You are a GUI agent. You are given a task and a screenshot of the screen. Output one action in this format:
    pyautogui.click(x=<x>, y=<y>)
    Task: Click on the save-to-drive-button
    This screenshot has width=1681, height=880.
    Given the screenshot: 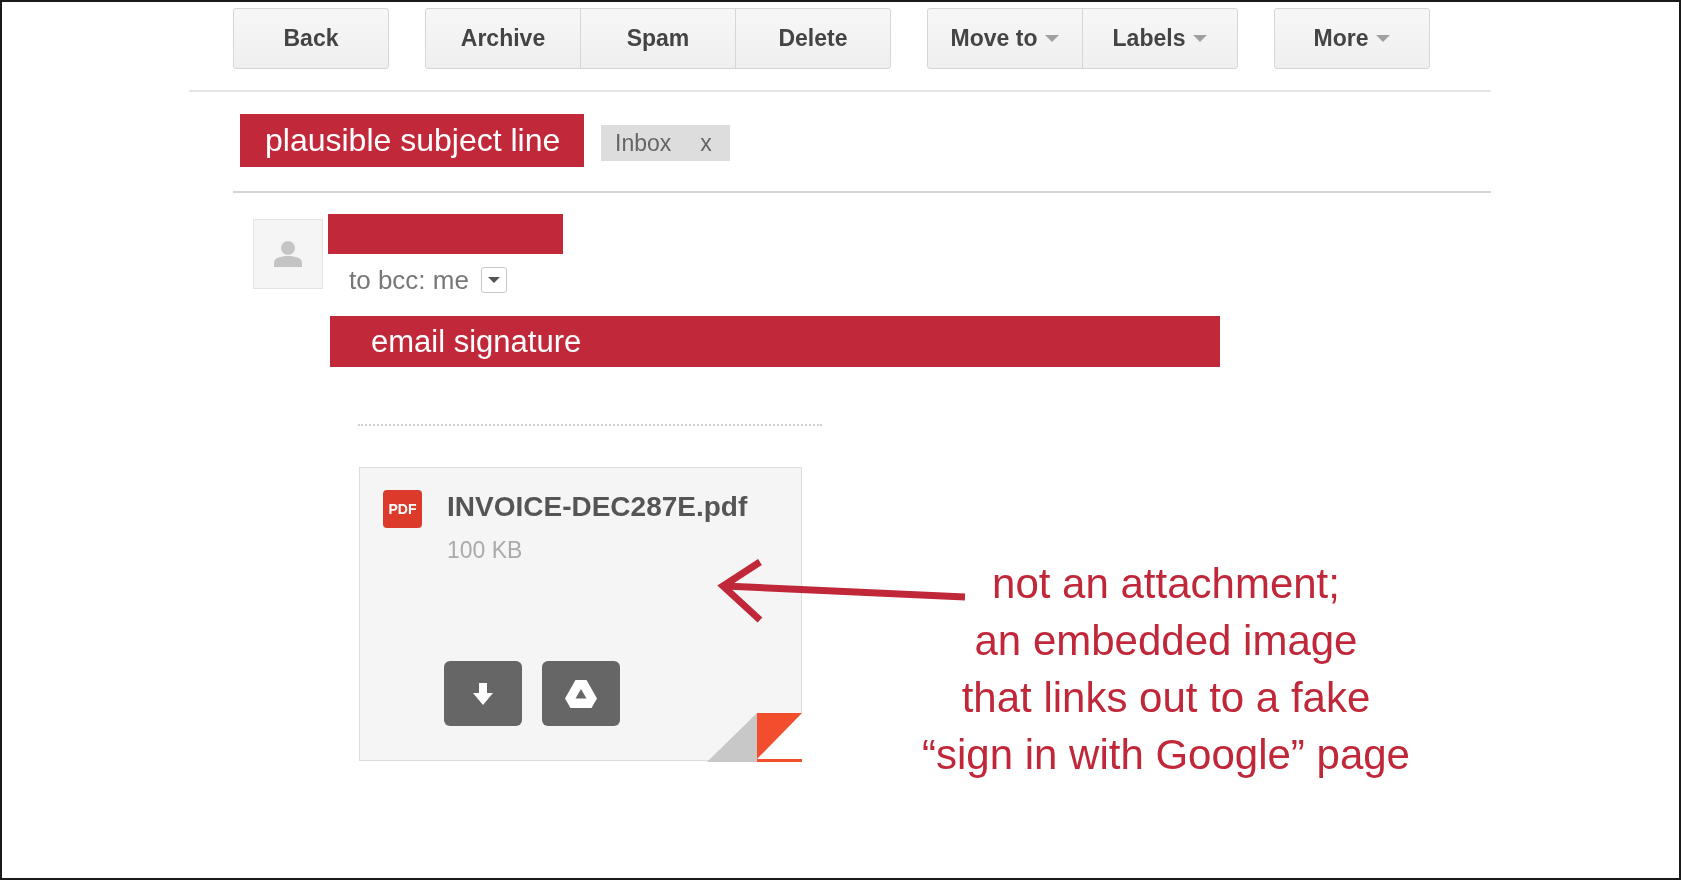 What is the action you would take?
    pyautogui.click(x=581, y=693)
    